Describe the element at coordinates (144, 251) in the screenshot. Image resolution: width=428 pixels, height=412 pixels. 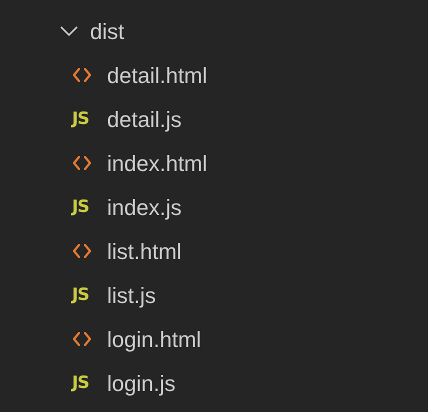
I see `file-name: list.html` at that location.